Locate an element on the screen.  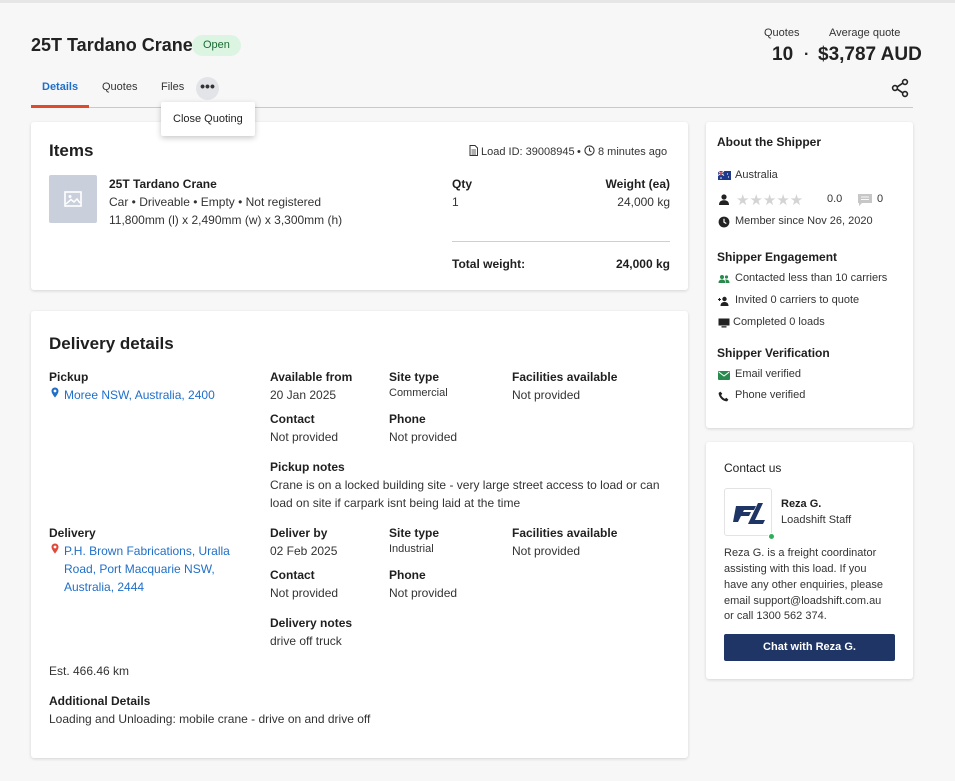
document-icon is located at coordinates (473, 150).